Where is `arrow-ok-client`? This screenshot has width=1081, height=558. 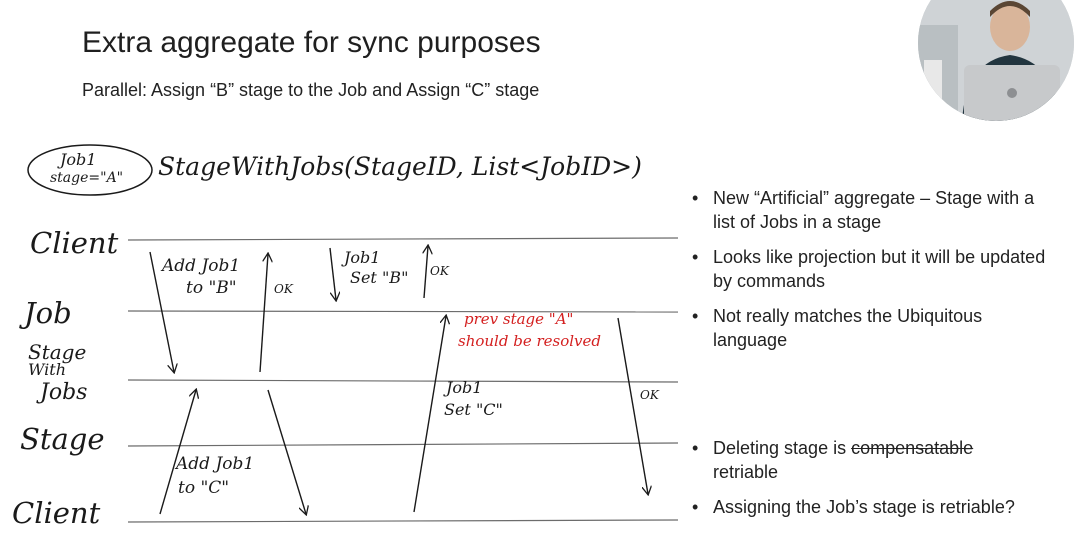 arrow-ok-client is located at coordinates (286, 451).